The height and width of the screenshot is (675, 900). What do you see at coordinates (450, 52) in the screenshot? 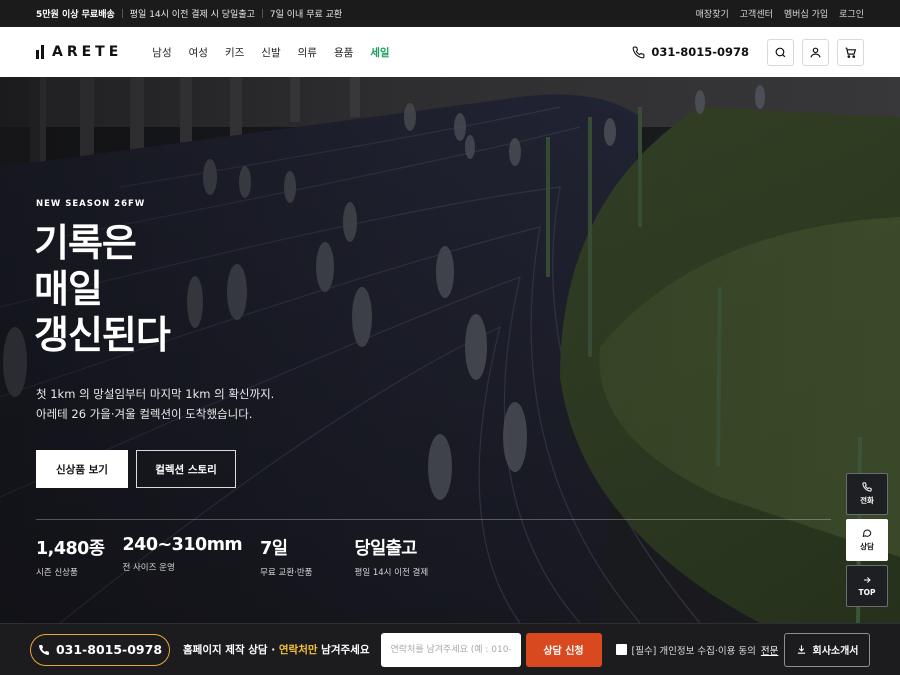
I see `site-header: ARETE 남성 여성 키즈 신발 의류 용품 세일 031-8015-0978` at bounding box center [450, 52].